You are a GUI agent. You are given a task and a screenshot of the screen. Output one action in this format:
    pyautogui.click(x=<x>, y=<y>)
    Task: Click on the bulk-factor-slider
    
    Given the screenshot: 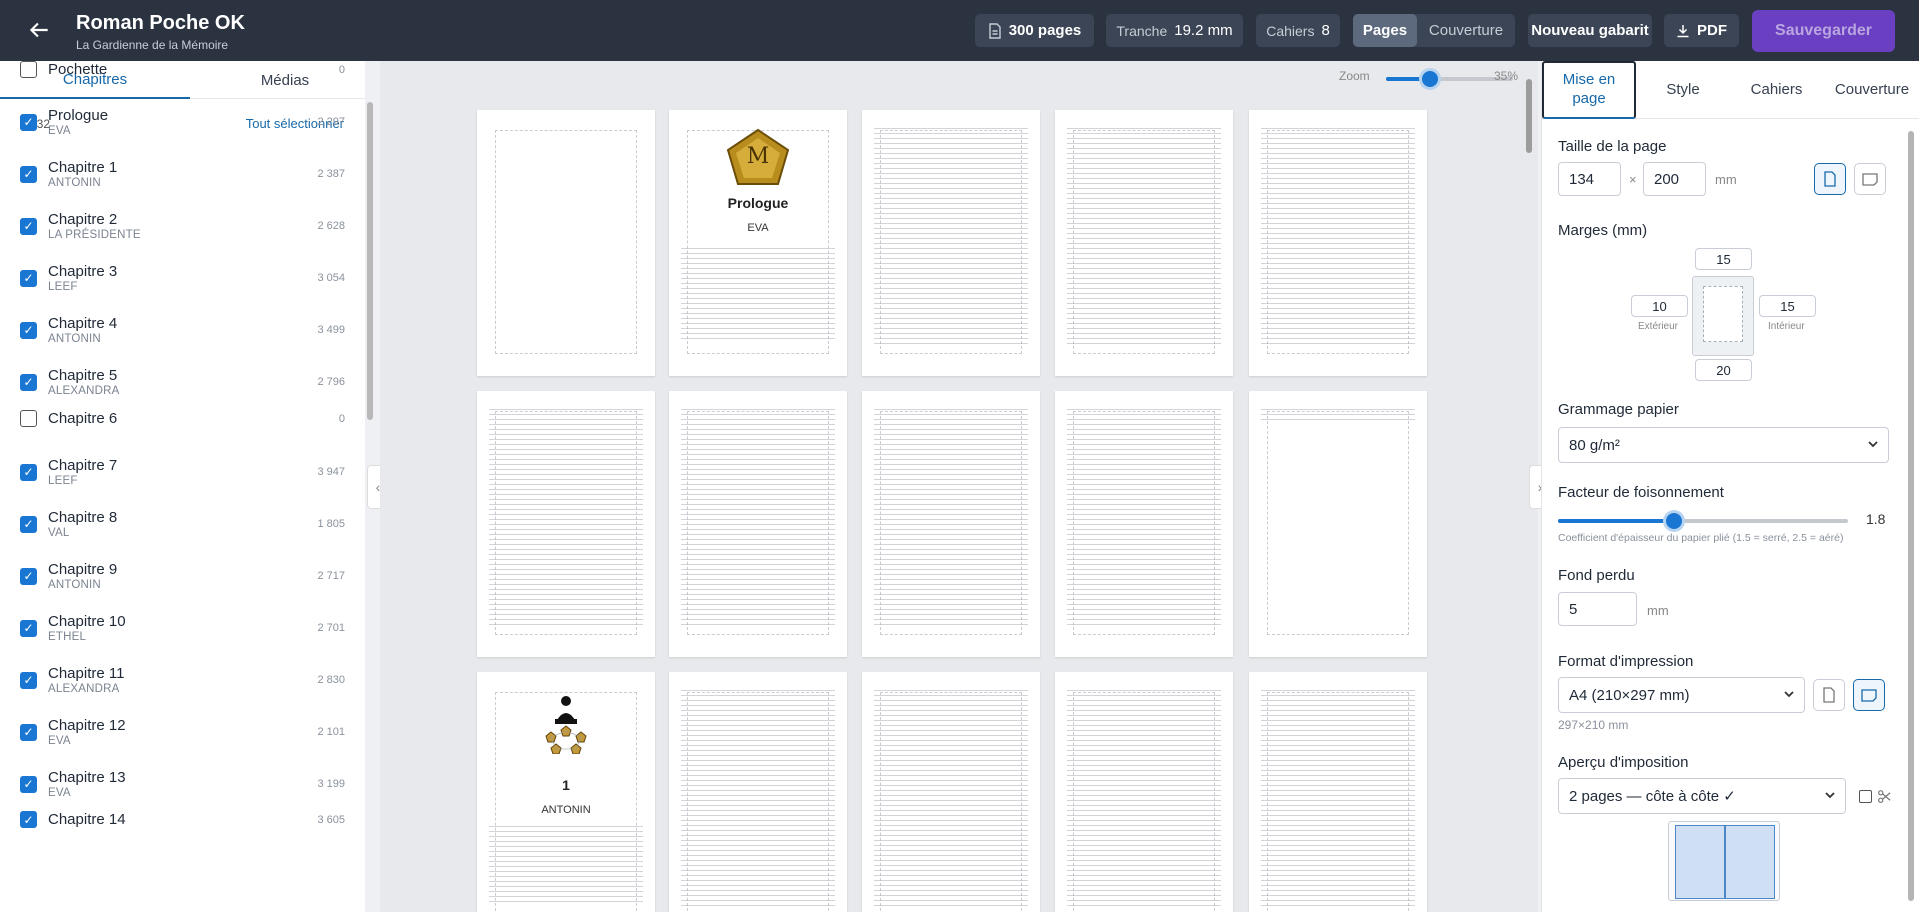 What is the action you would take?
    pyautogui.click(x=1703, y=521)
    